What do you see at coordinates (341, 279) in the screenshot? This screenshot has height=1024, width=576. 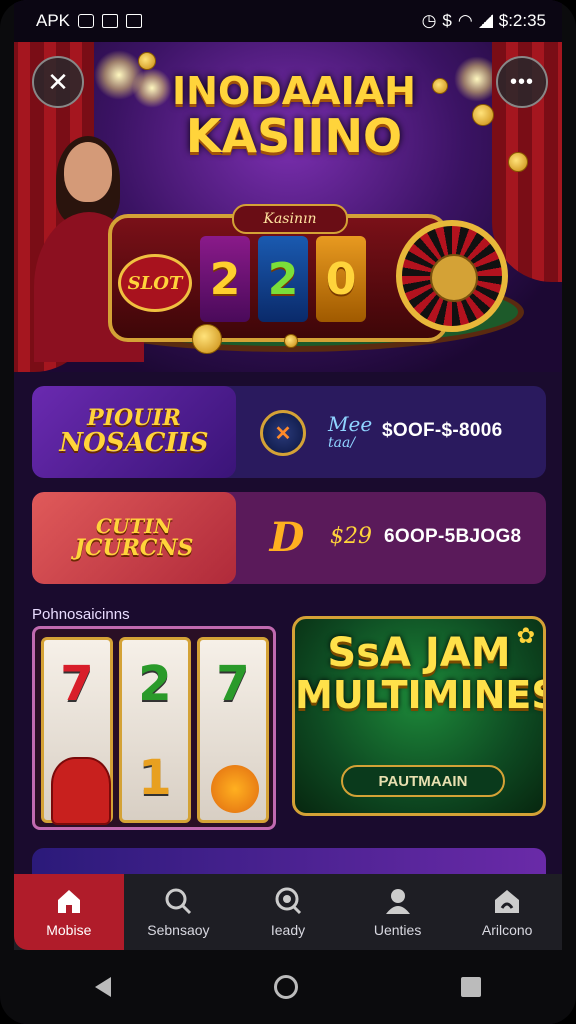 I see `hero-reel: 0` at bounding box center [341, 279].